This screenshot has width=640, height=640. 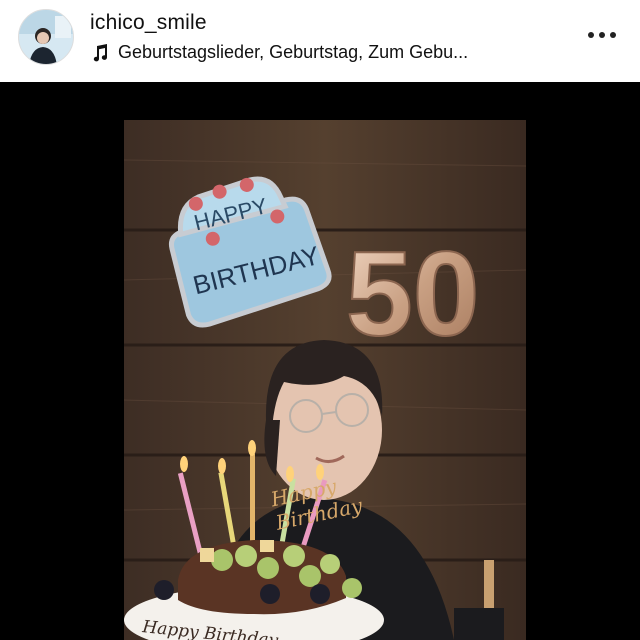 What do you see at coordinates (148, 23) in the screenshot?
I see `username: ichico_smile` at bounding box center [148, 23].